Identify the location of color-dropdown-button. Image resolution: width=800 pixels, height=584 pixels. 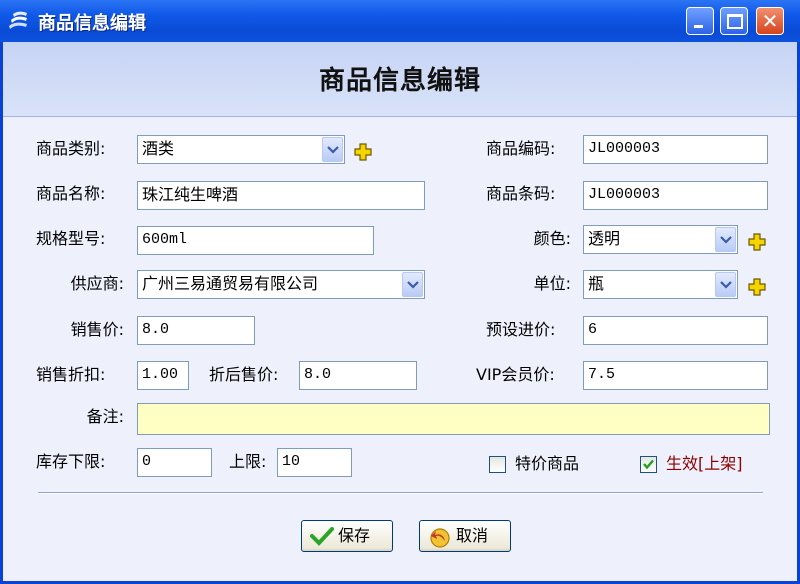
(725, 239).